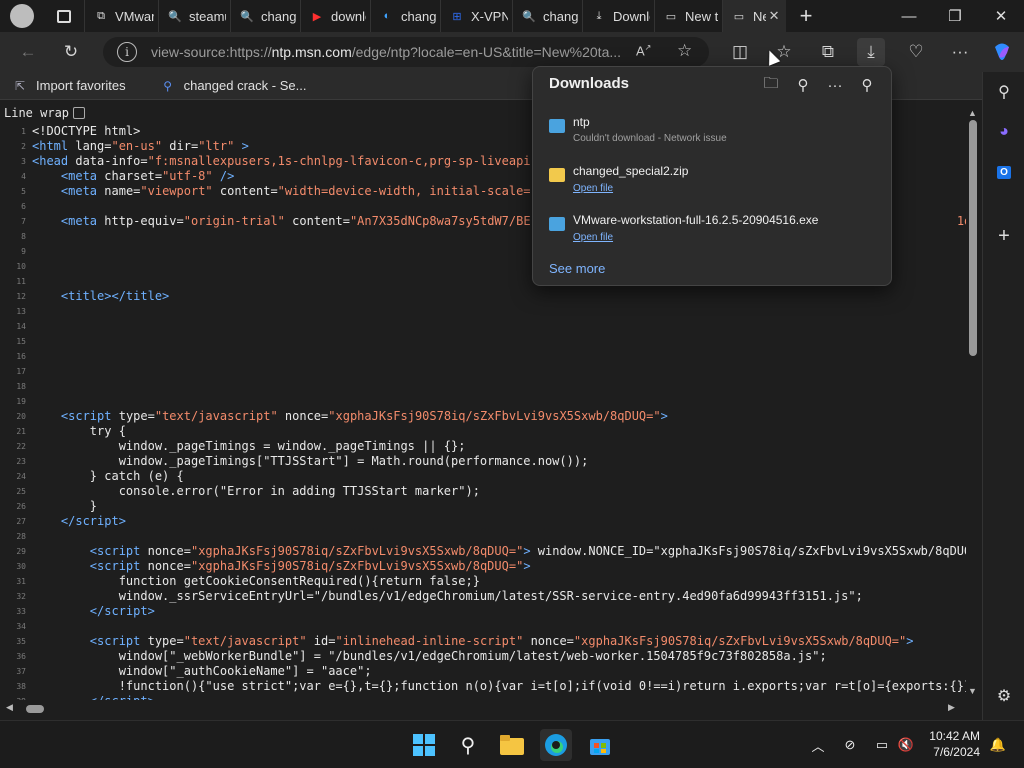 The height and width of the screenshot is (768, 1024). Describe the element at coordinates (37, 113) in the screenshot. I see `line-wrap-label: Line wrap` at that location.